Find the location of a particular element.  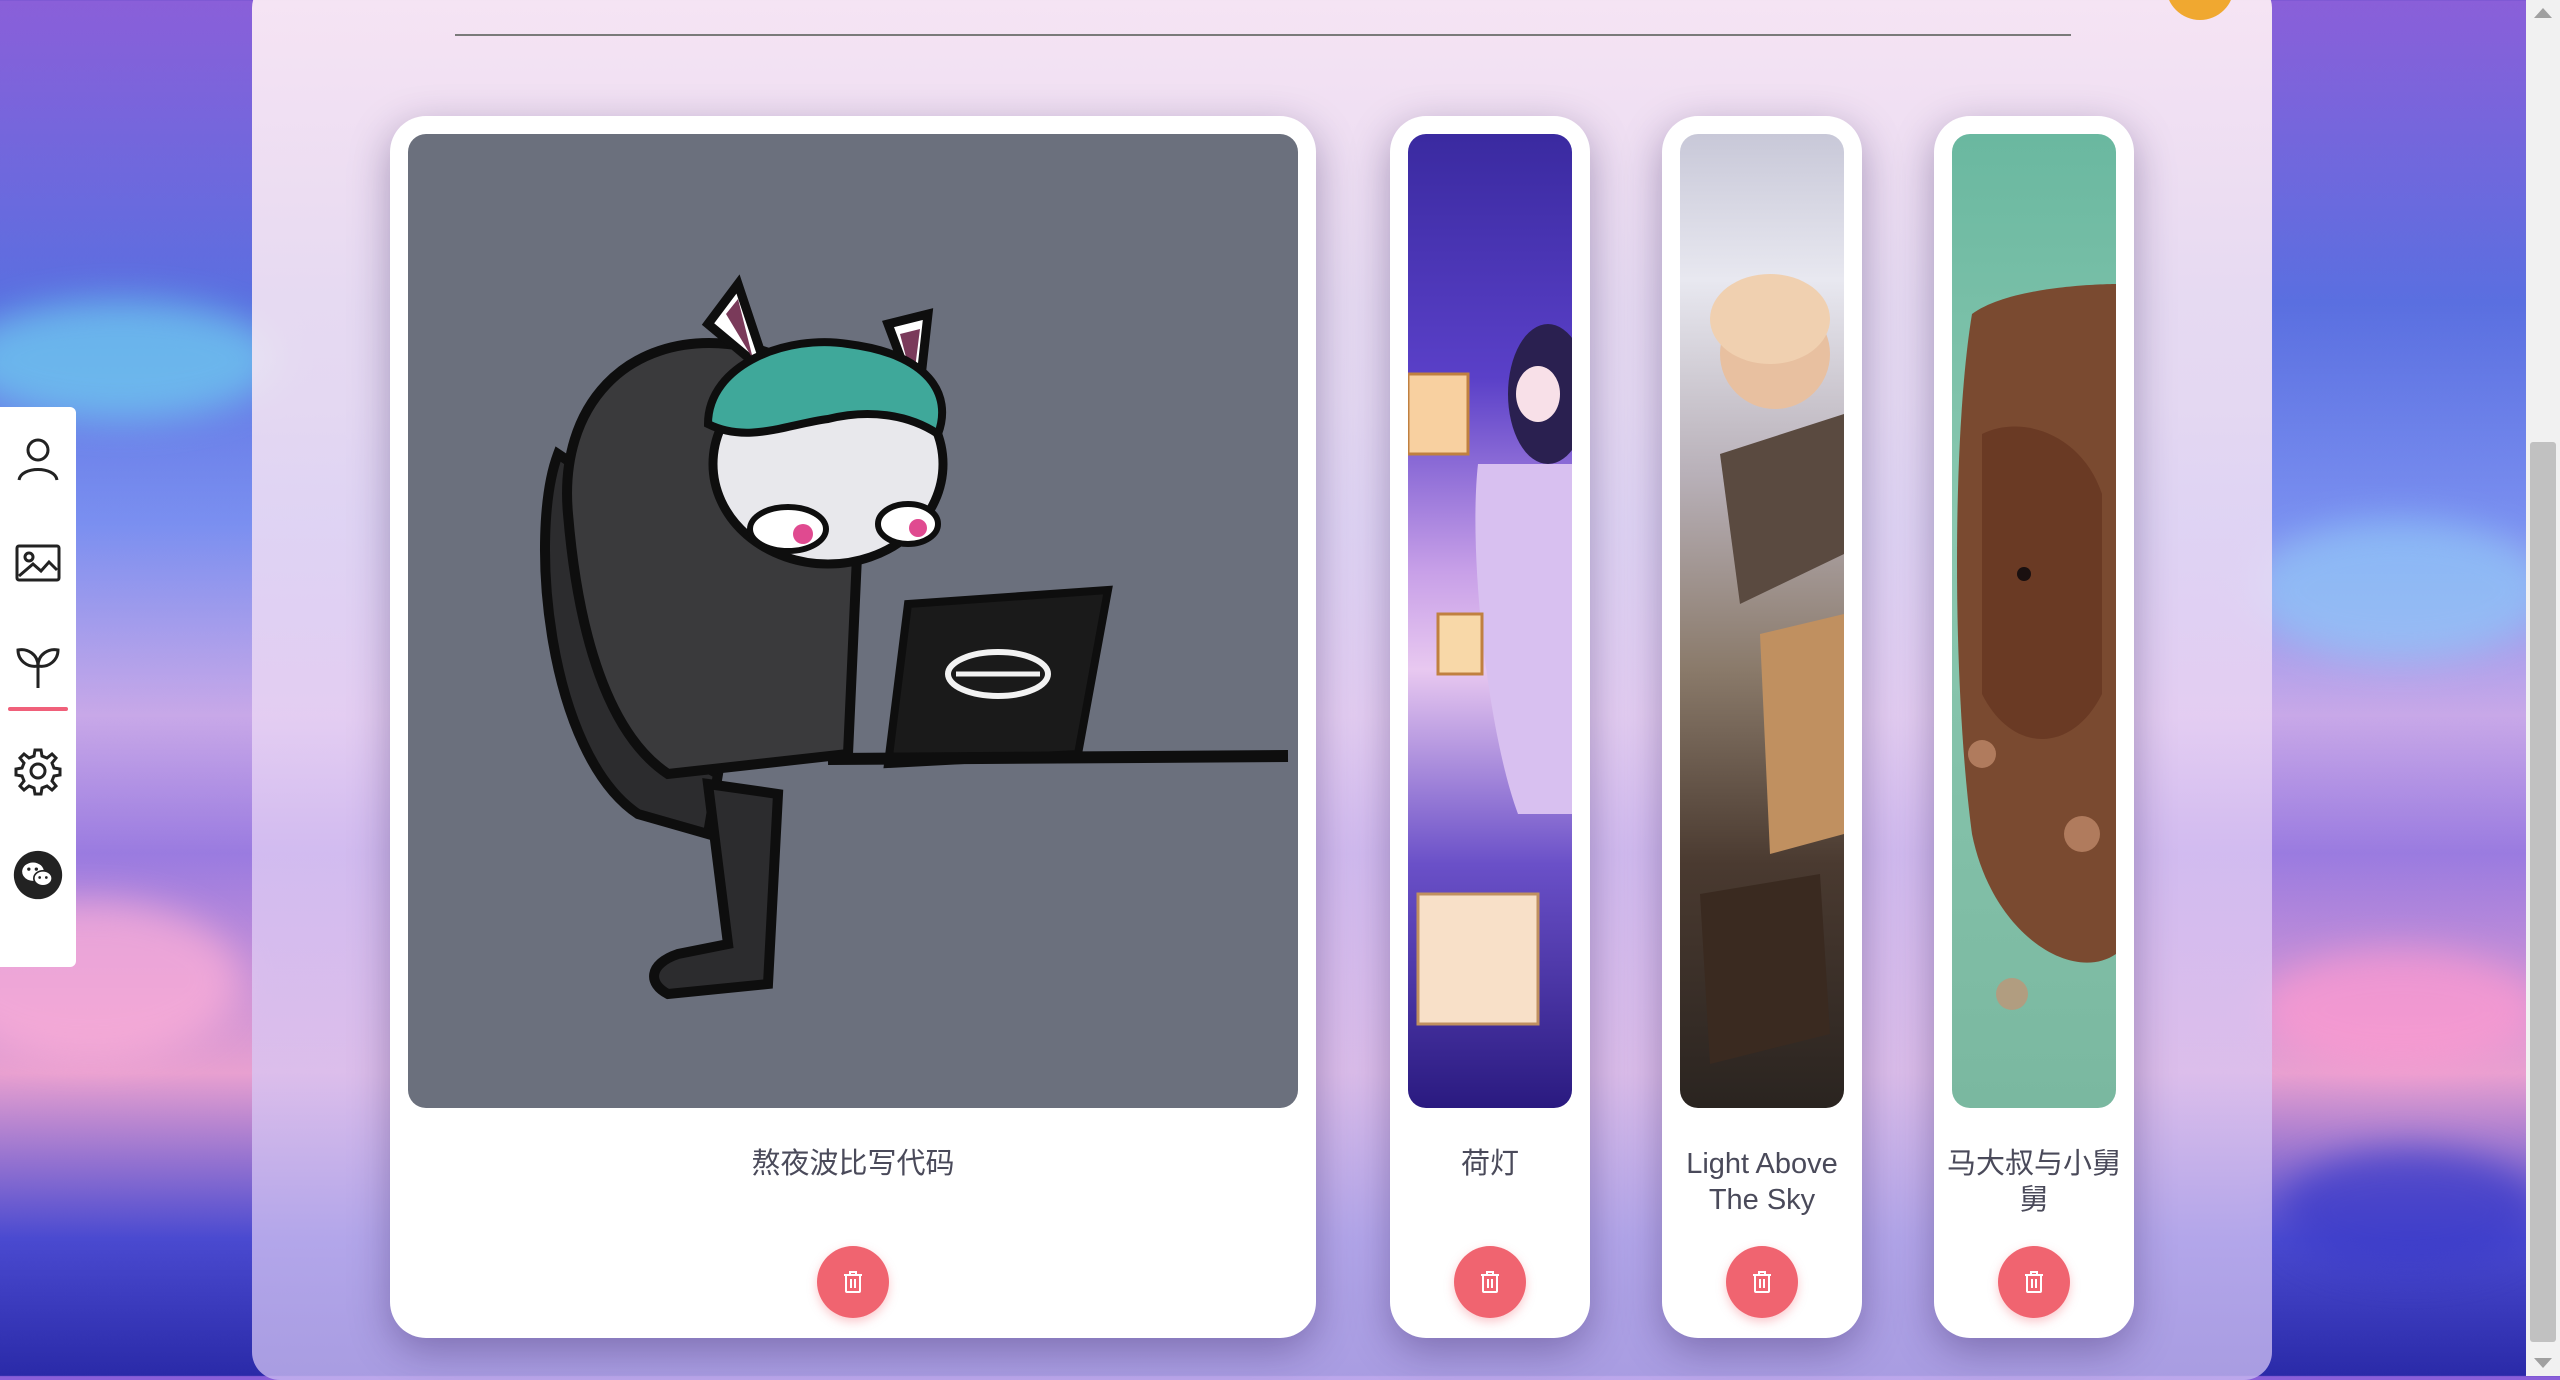

sidebar-item-settings is located at coordinates (38, 771).